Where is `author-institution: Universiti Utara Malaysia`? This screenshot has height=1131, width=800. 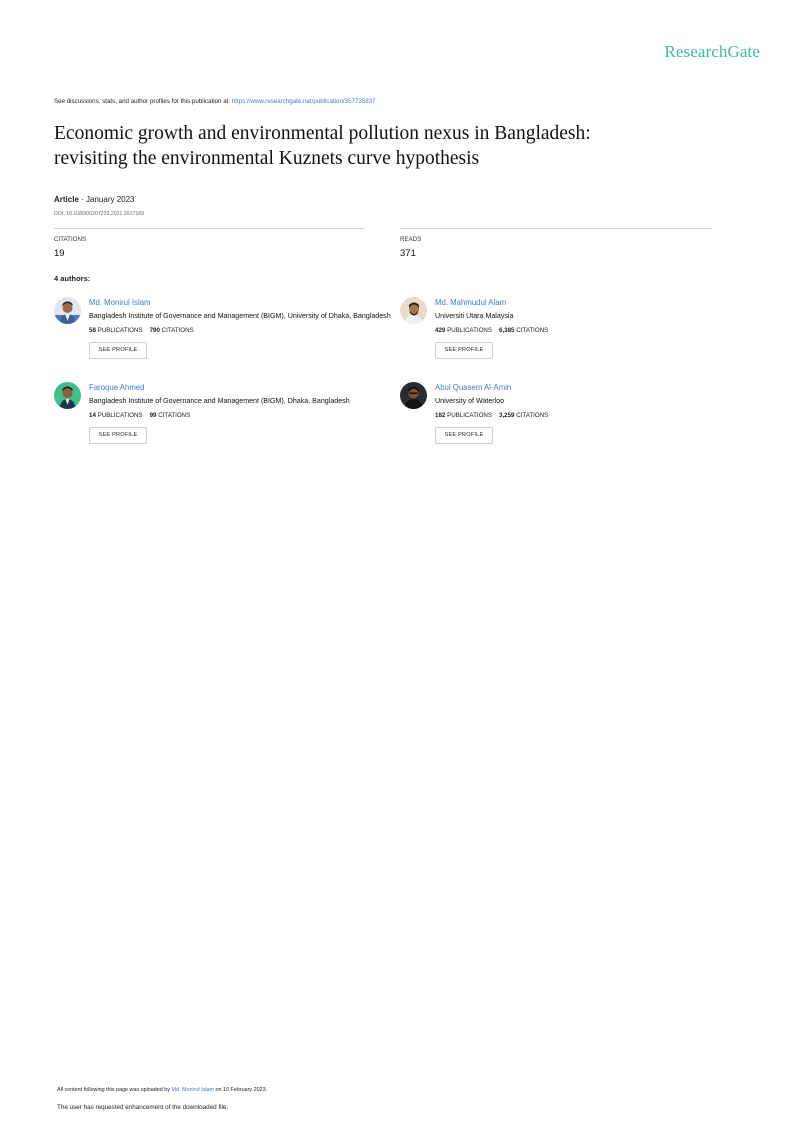
author-institution: Universiti Utara Malaysia is located at coordinates (474, 316).